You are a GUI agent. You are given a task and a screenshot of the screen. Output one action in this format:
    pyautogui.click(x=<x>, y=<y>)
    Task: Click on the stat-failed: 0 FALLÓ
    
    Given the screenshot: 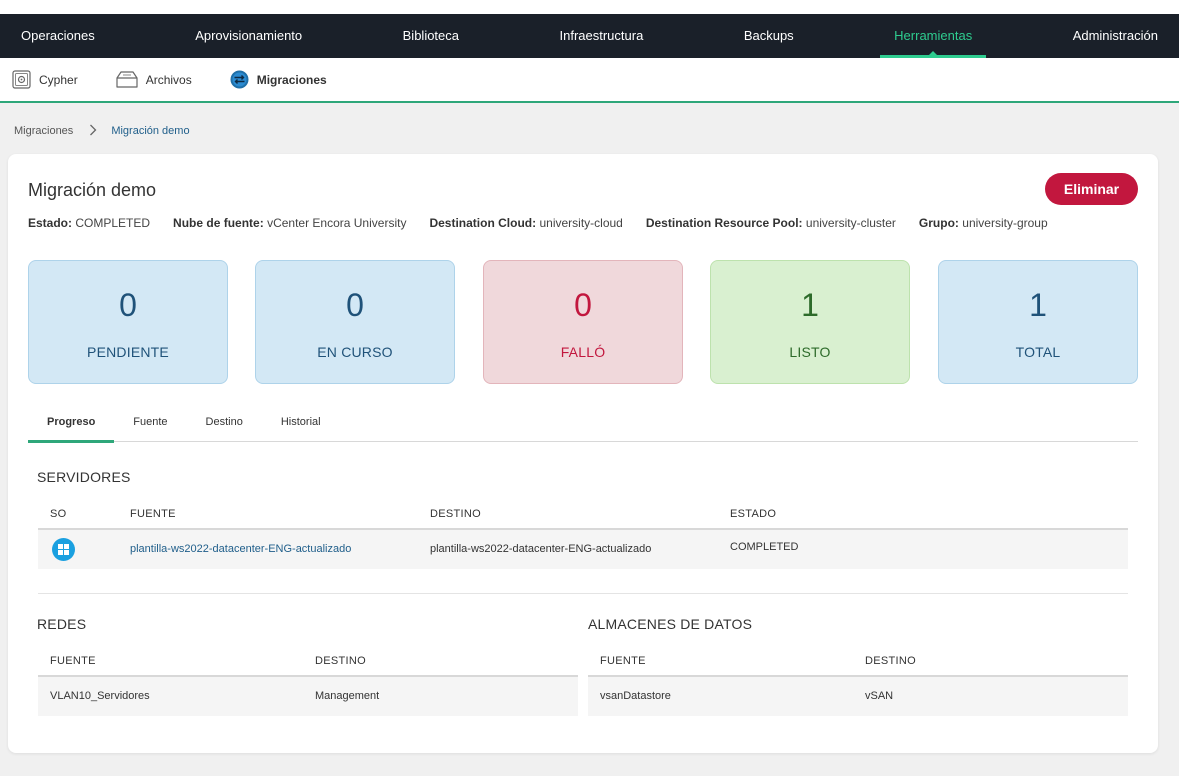 What is the action you would take?
    pyautogui.click(x=583, y=322)
    